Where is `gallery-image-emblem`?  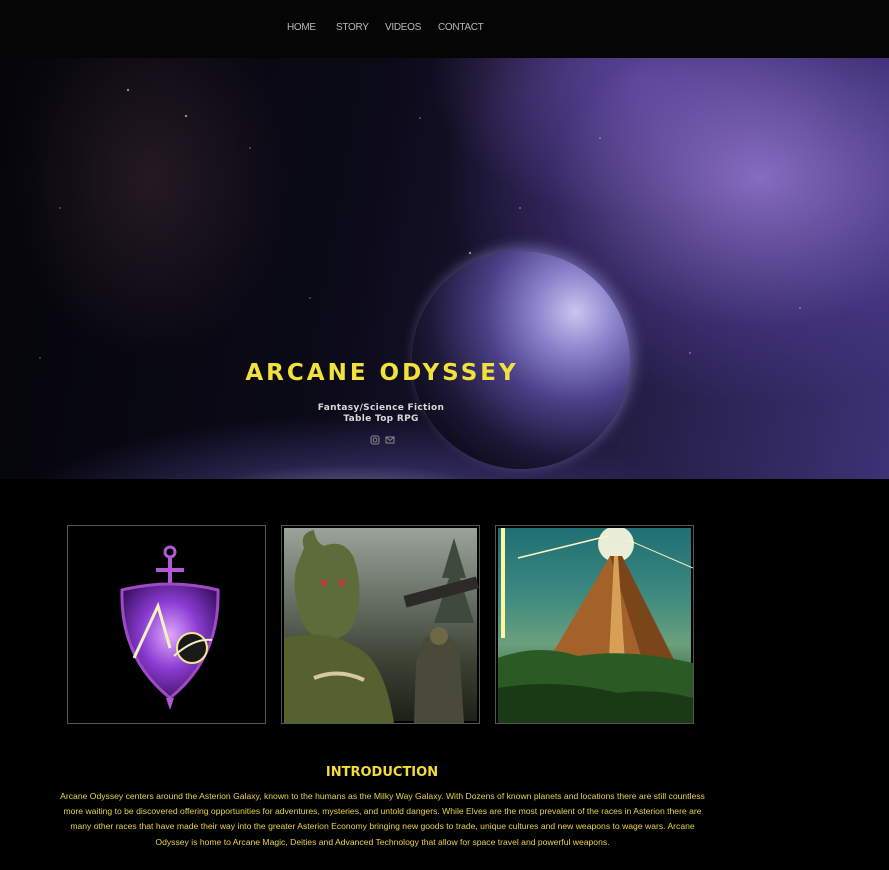 gallery-image-emblem is located at coordinates (166, 624).